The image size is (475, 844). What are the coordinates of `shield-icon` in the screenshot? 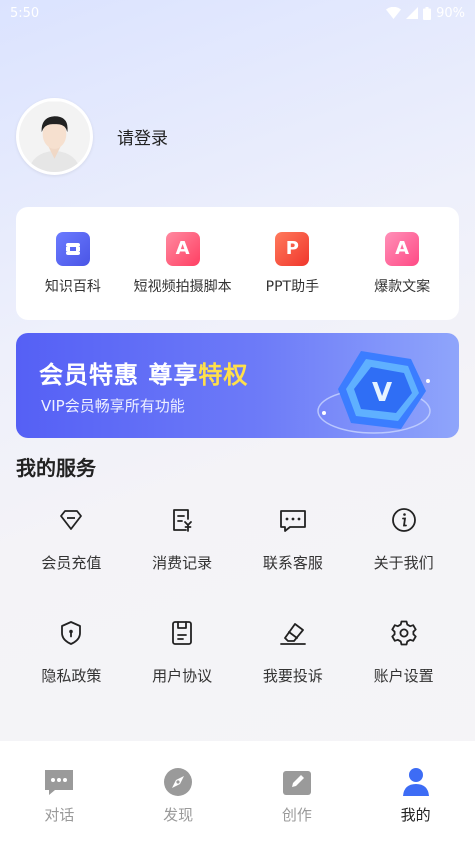 It's located at (71, 633).